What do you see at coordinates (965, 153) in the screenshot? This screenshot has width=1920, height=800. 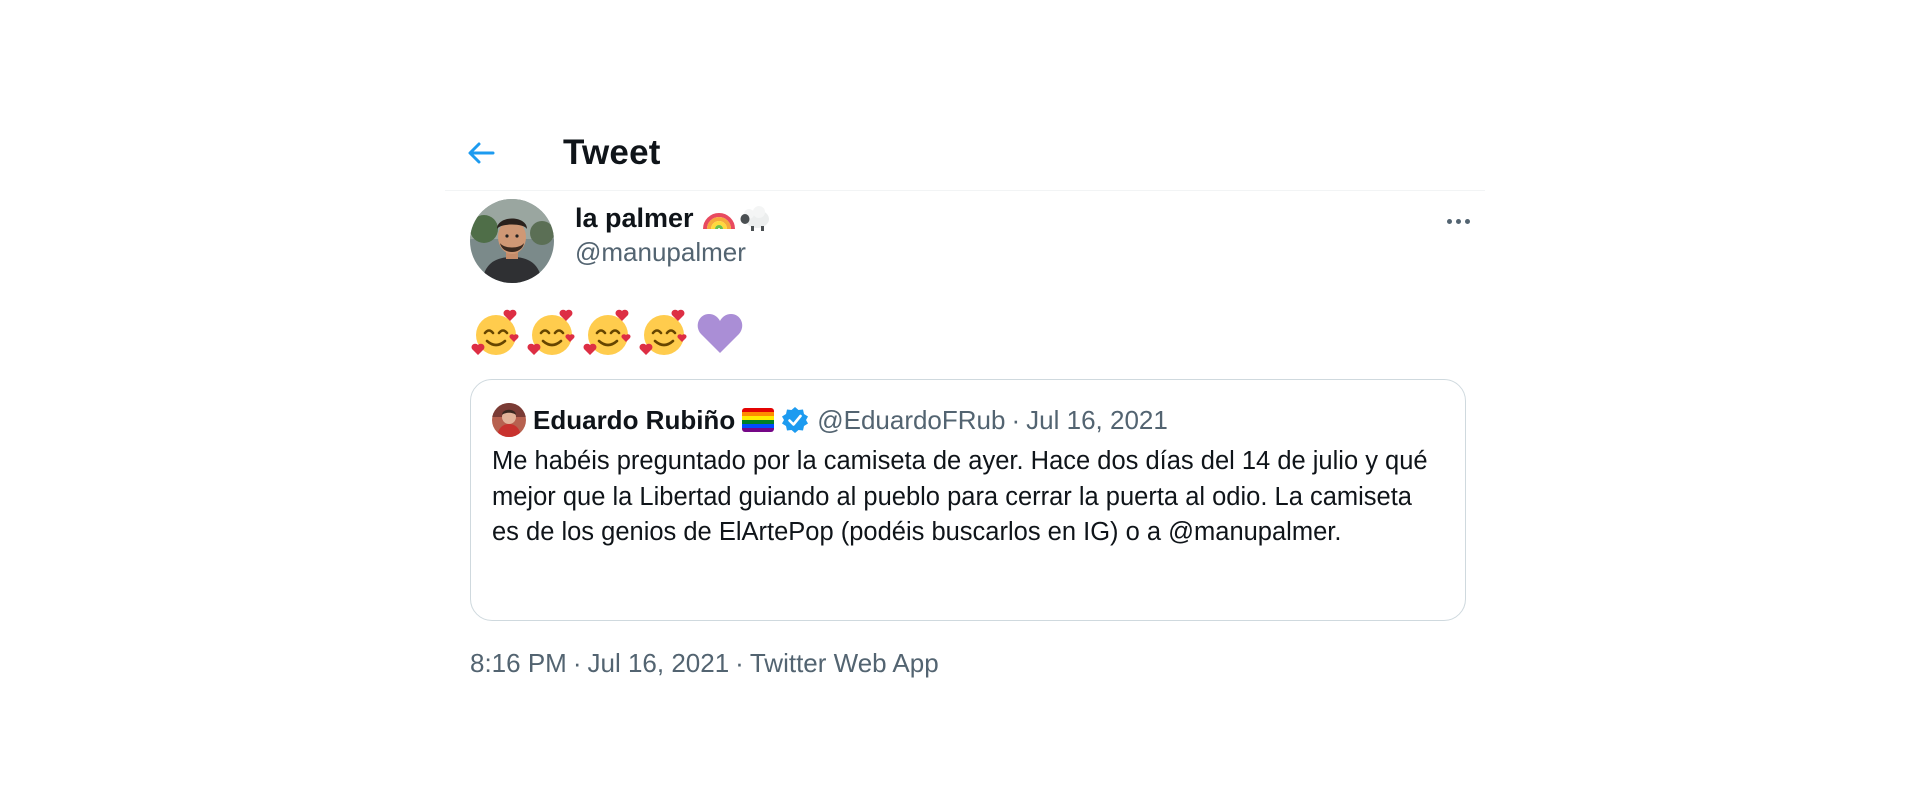 I see `page-header: Tweet` at bounding box center [965, 153].